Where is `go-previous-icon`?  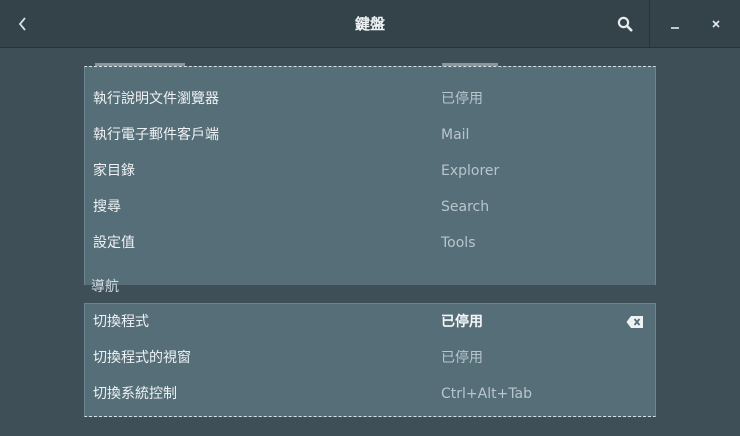 go-previous-icon is located at coordinates (22, 24).